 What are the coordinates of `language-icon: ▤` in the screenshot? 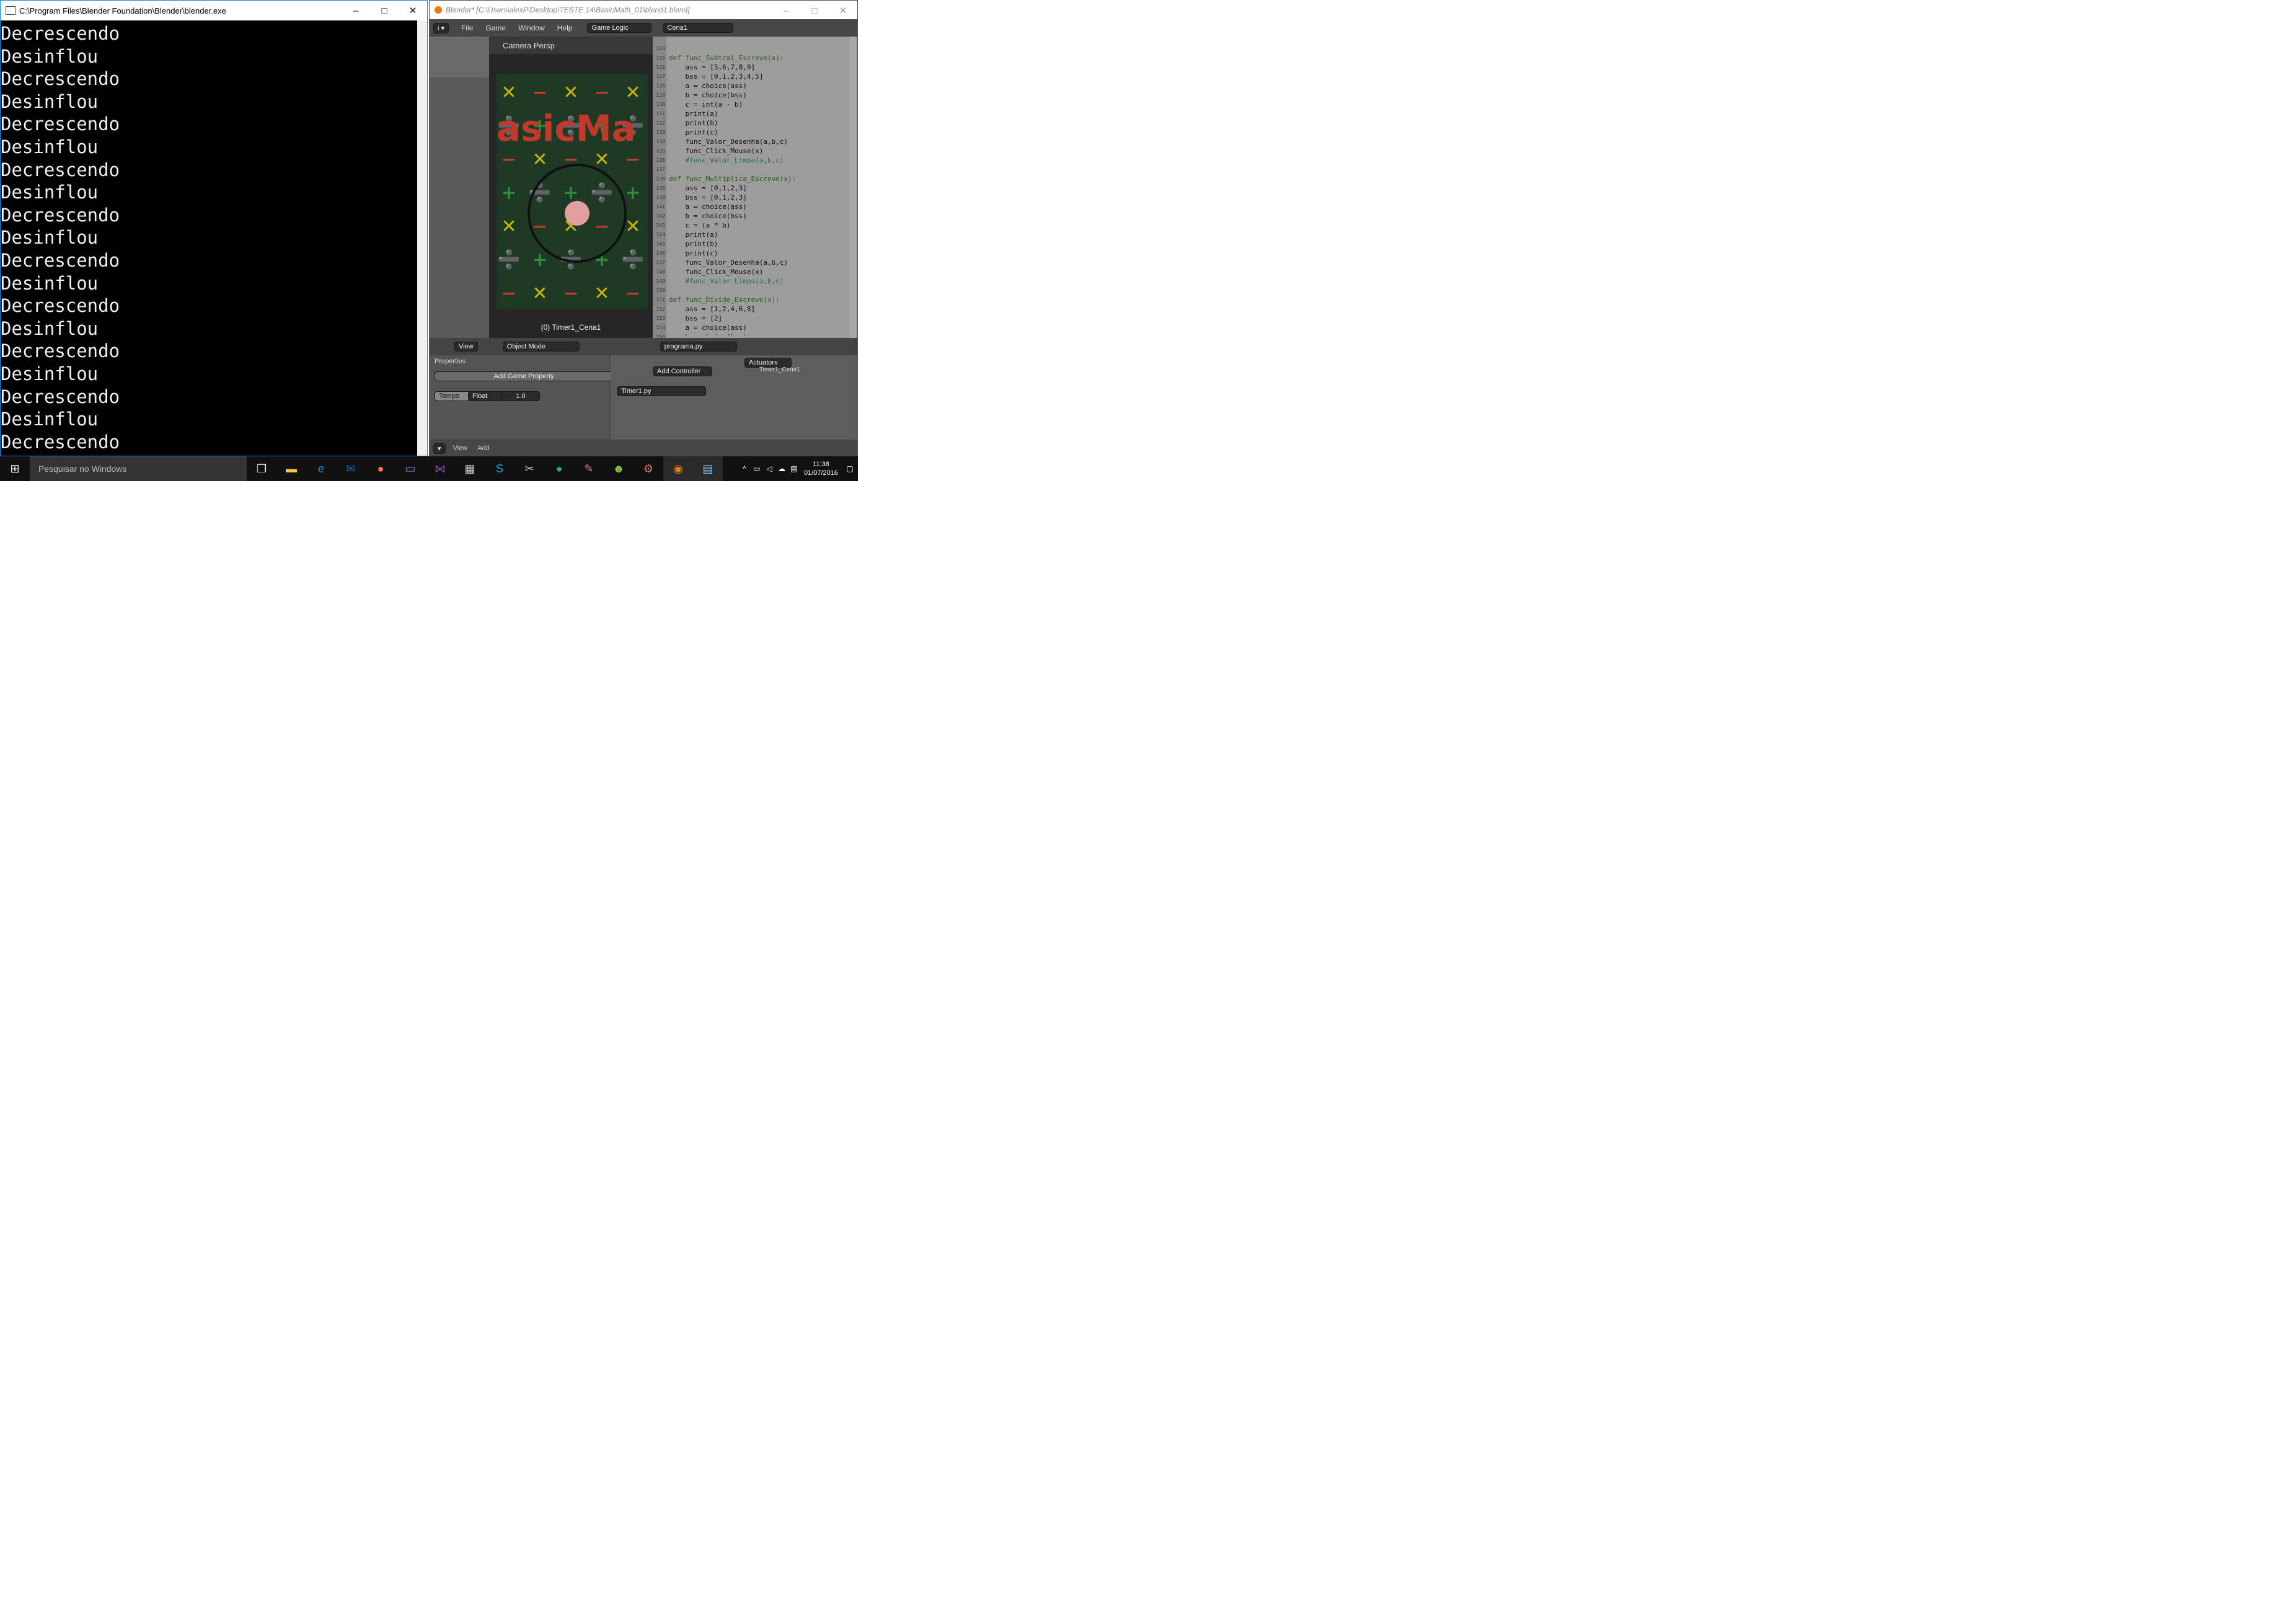 It's located at (794, 468).